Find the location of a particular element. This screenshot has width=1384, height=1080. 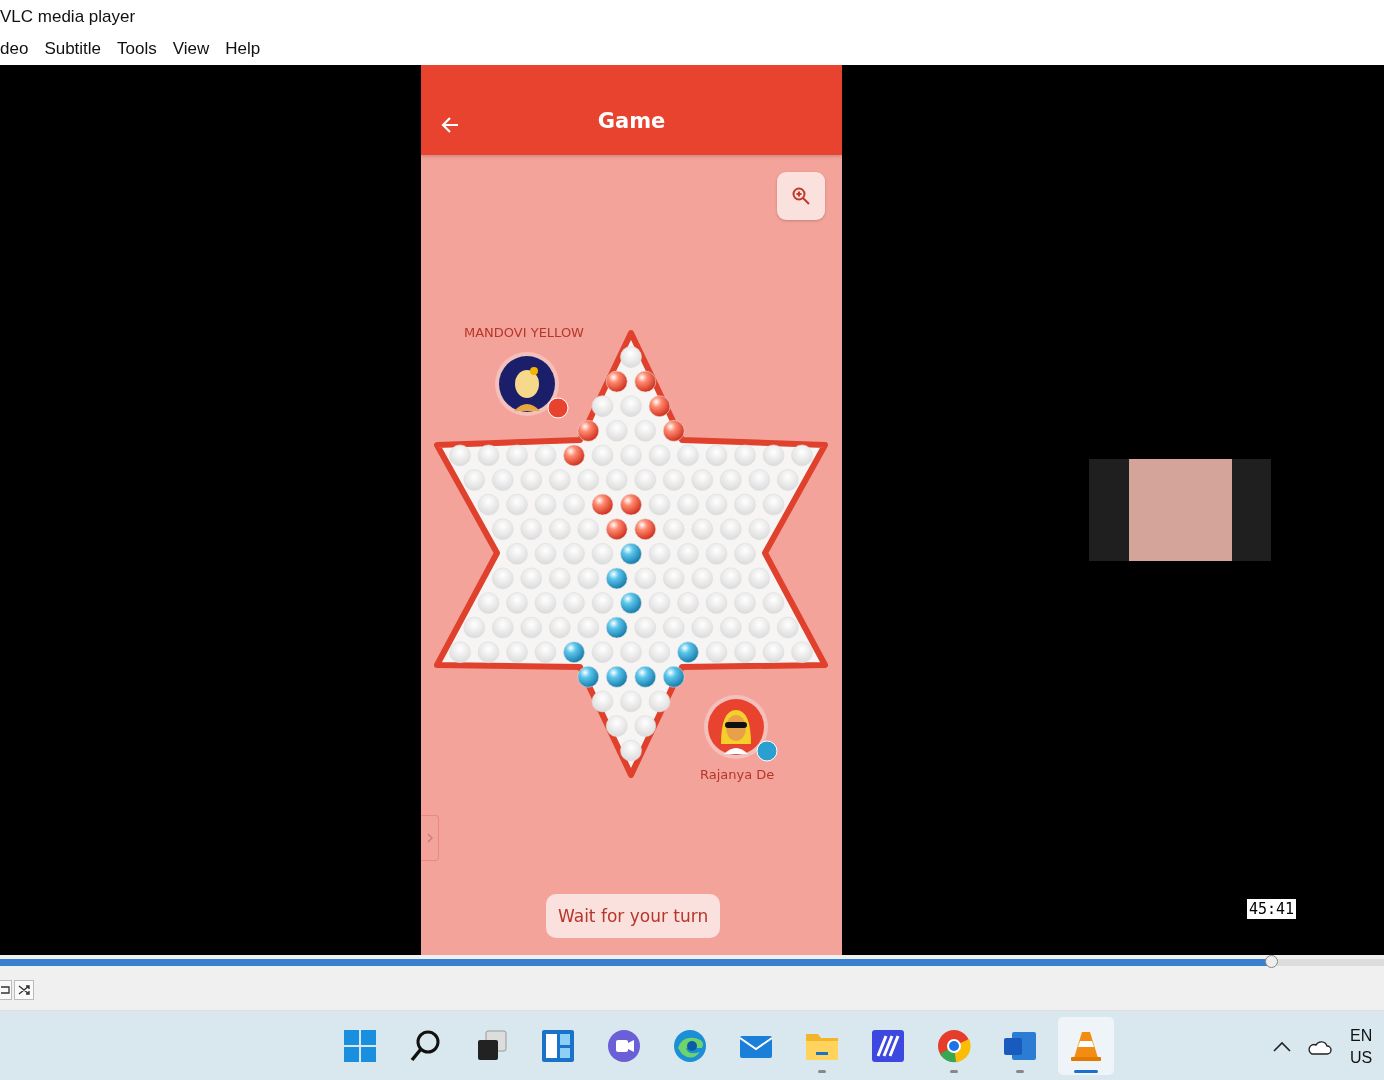

window-title: VLC media player is located at coordinates (68, 16).